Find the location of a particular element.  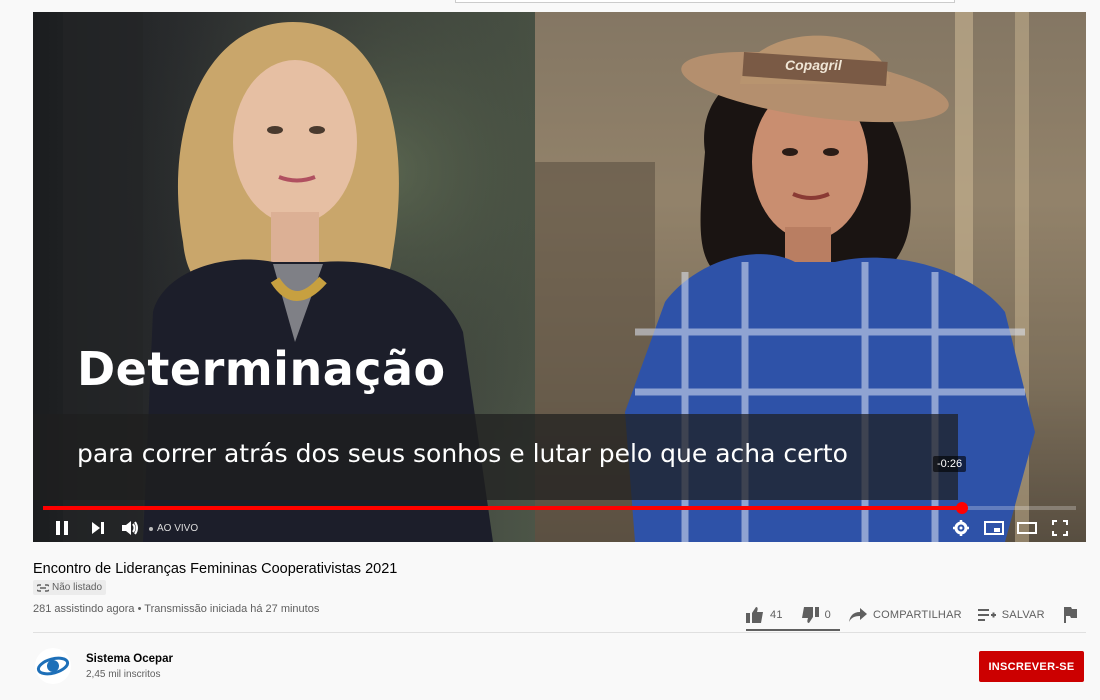

next-button is located at coordinates (98, 528).